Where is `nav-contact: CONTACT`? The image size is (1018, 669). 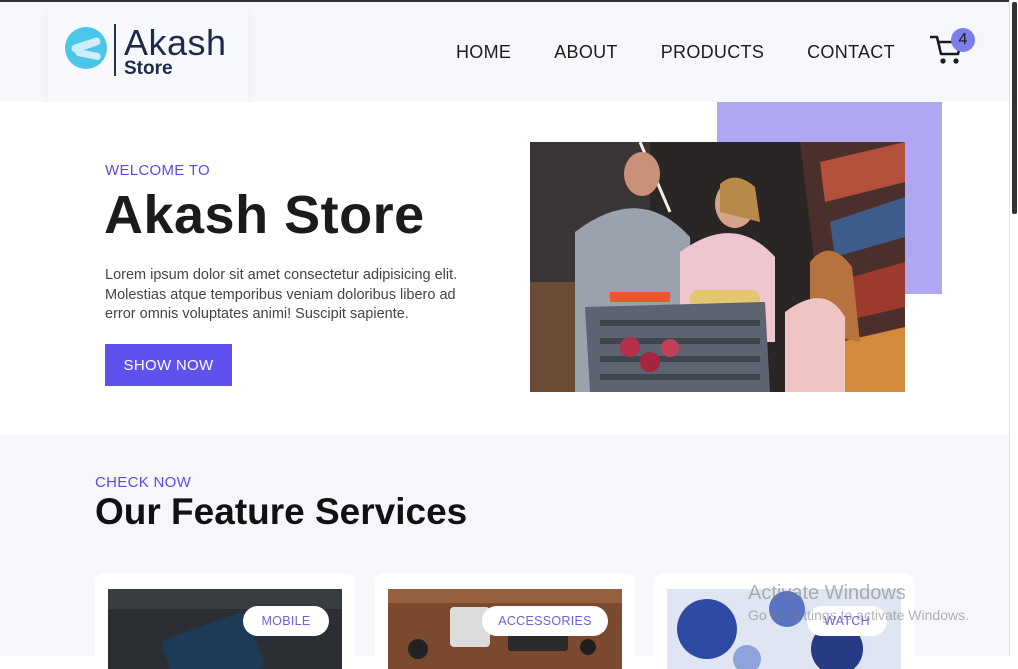 nav-contact: CONTACT is located at coordinates (851, 52).